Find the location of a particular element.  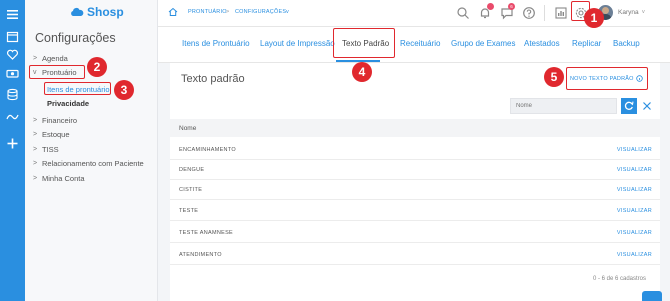

sidebar-item-tiss: > TISS is located at coordinates (46, 149).